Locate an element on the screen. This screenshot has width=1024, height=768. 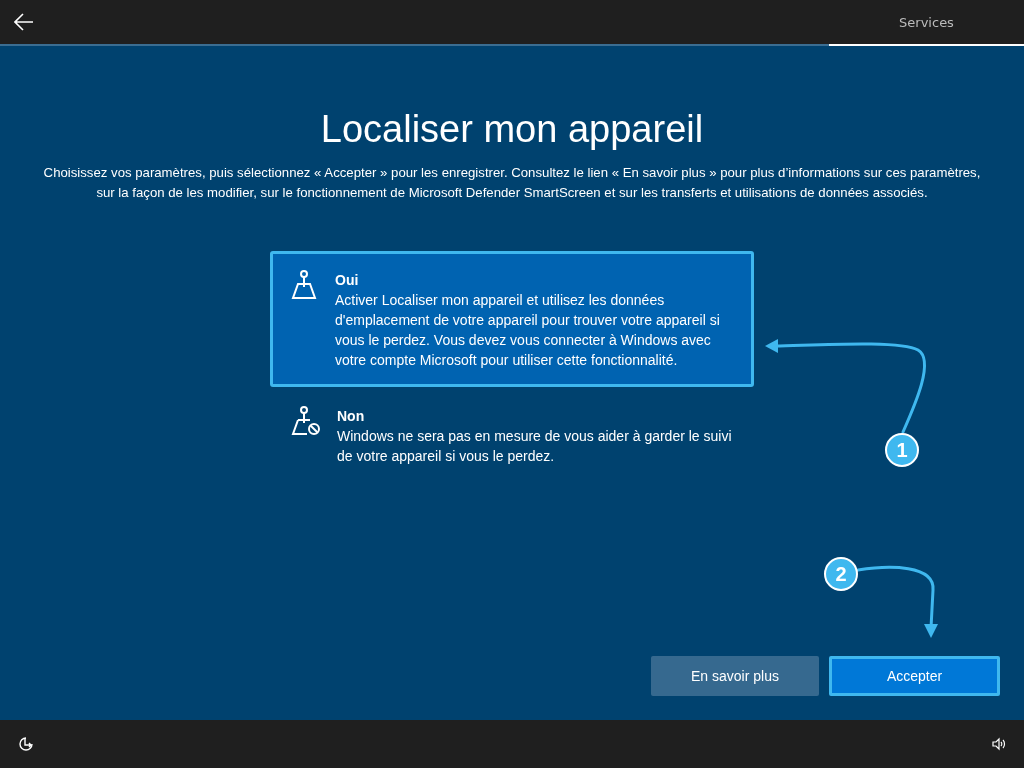
option: Non Windows ne sera pas en mesure de vous aider à garder le suivi de votre appareil si vous le perdez. is located at coordinates (512, 435).